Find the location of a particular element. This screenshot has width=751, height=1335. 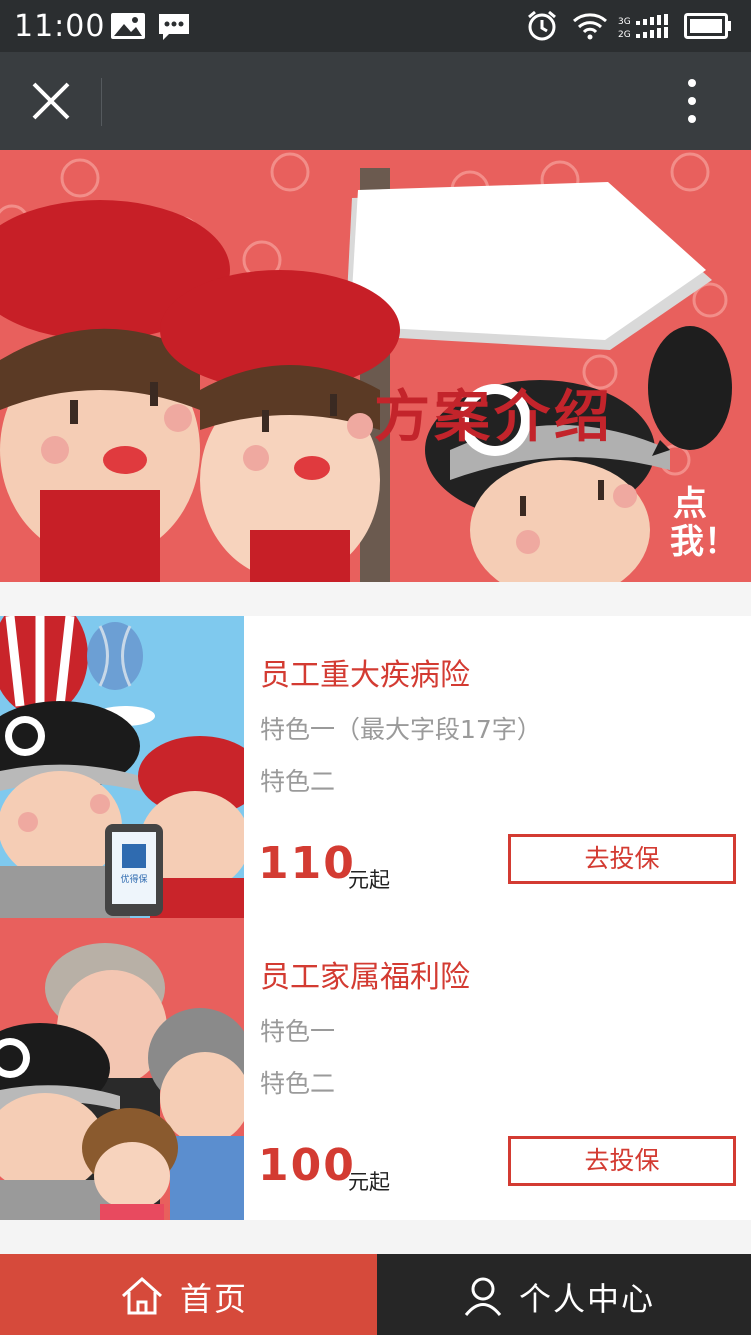

wifi-icon is located at coordinates (590, 26).